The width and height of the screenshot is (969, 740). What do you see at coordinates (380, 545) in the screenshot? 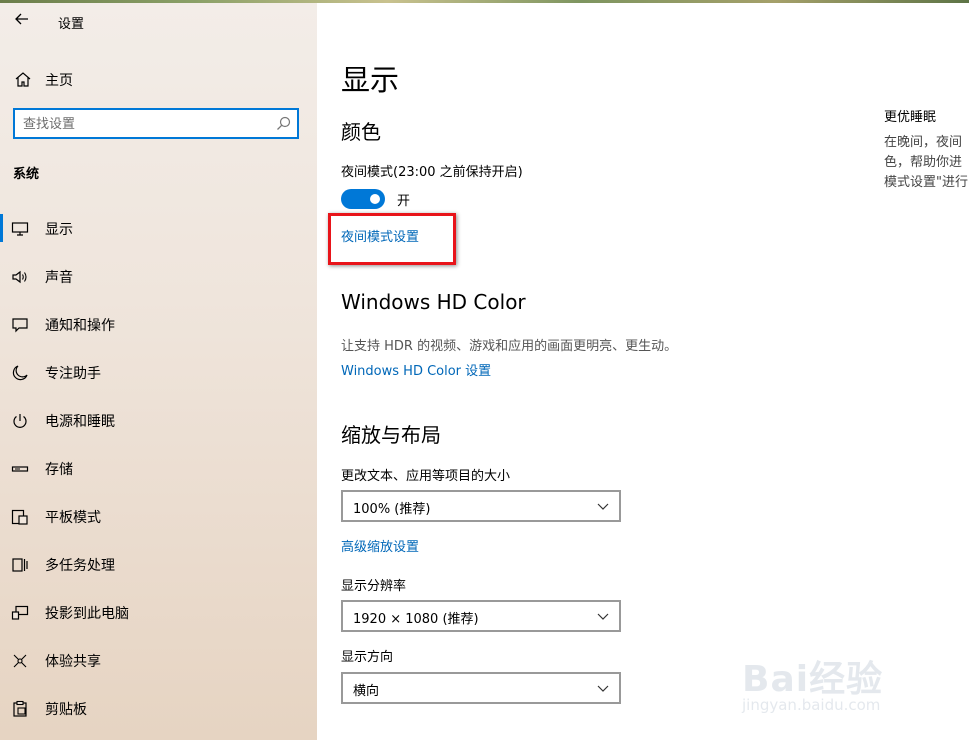
I see `advanced-scaling-link: 高级缩放设置` at bounding box center [380, 545].